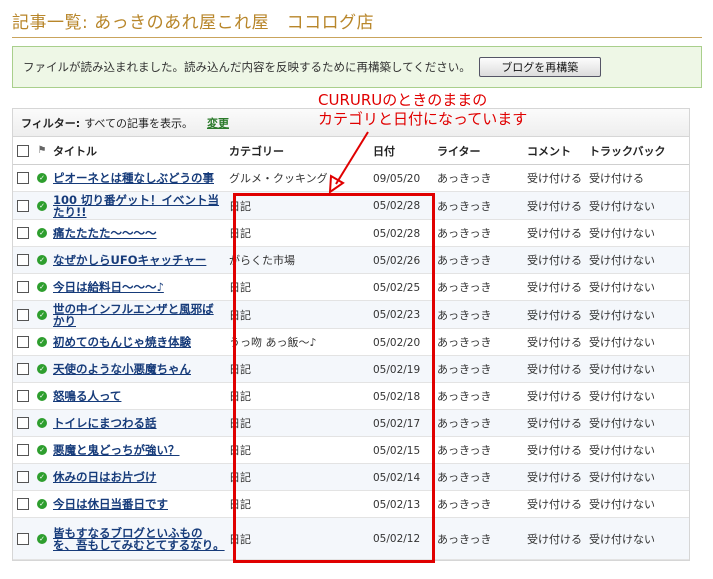 Image resolution: width=713 pixels, height=579 pixels. Describe the element at coordinates (556, 151) in the screenshot. I see `header-comment: コメント` at that location.